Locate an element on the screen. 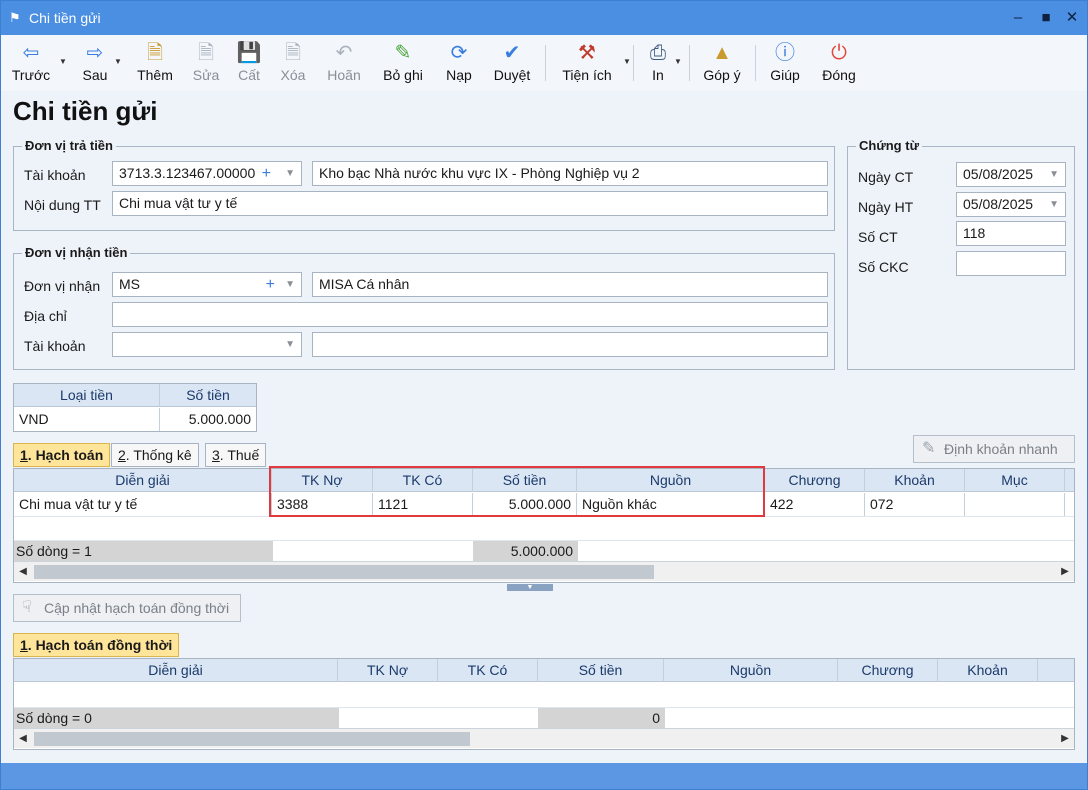  tab-accounting: 1. Hạch toán is located at coordinates (62, 455).